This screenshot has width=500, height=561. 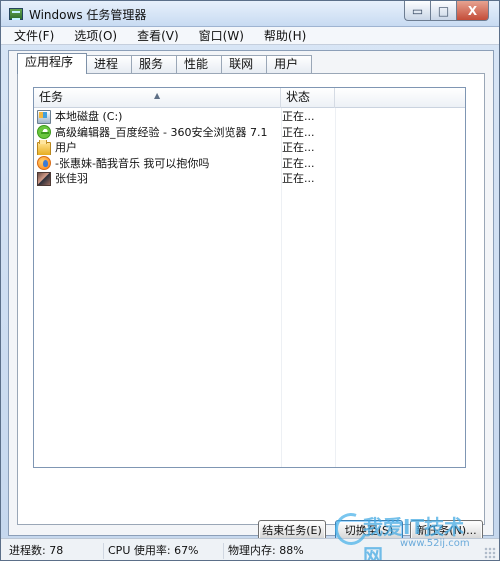 What do you see at coordinates (244, 64) in the screenshot?
I see `tab-networking: 联网` at bounding box center [244, 64].